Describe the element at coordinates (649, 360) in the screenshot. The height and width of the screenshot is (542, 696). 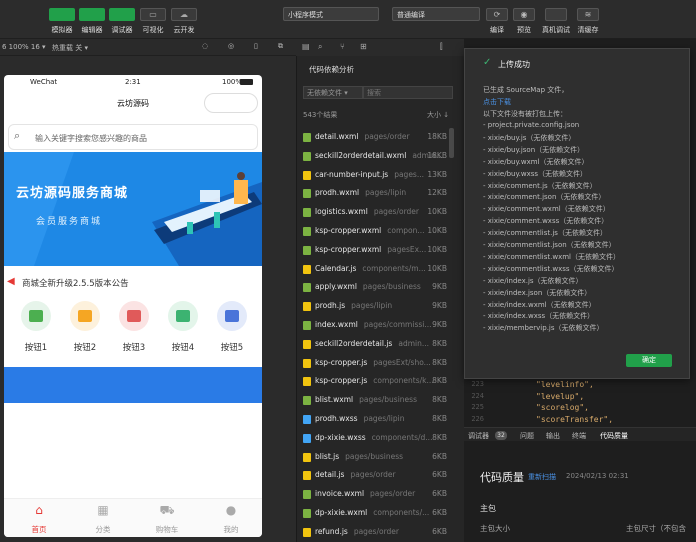
I see `confirm-button: 确定` at that location.